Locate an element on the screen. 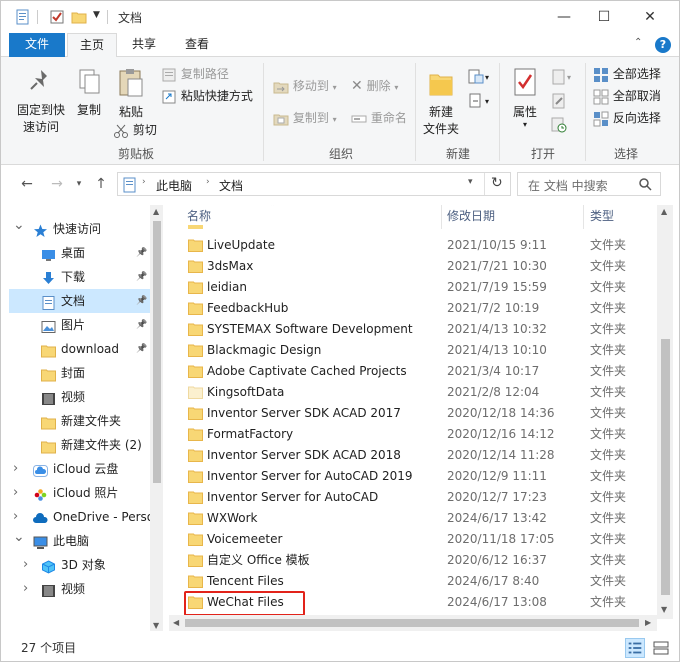 Image resolution: width=680 pixels, height=662 pixels. maximize-button: ☐ is located at coordinates (604, 17).